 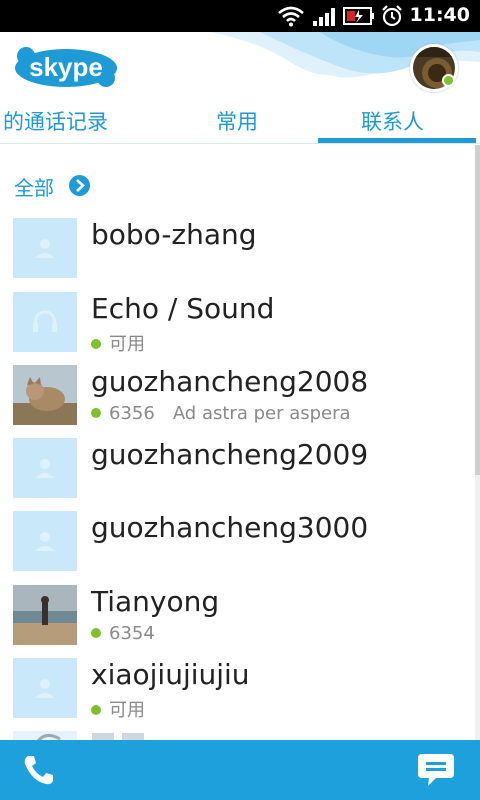 What do you see at coordinates (448, 80) in the screenshot?
I see `my-presence-dot` at bounding box center [448, 80].